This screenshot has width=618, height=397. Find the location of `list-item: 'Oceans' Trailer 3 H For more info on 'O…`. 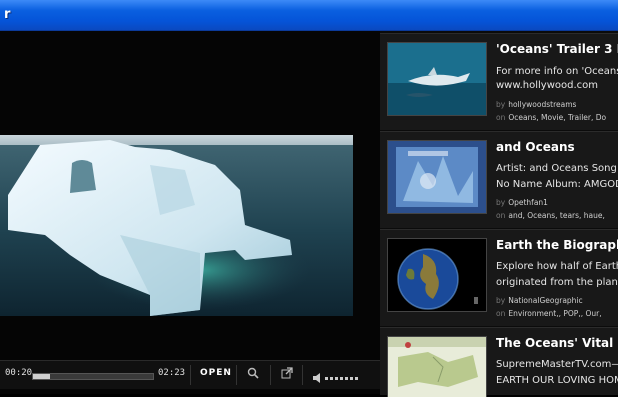

list-item: 'Oceans' Trailer 3 H For more info on 'O… is located at coordinates (499, 81).